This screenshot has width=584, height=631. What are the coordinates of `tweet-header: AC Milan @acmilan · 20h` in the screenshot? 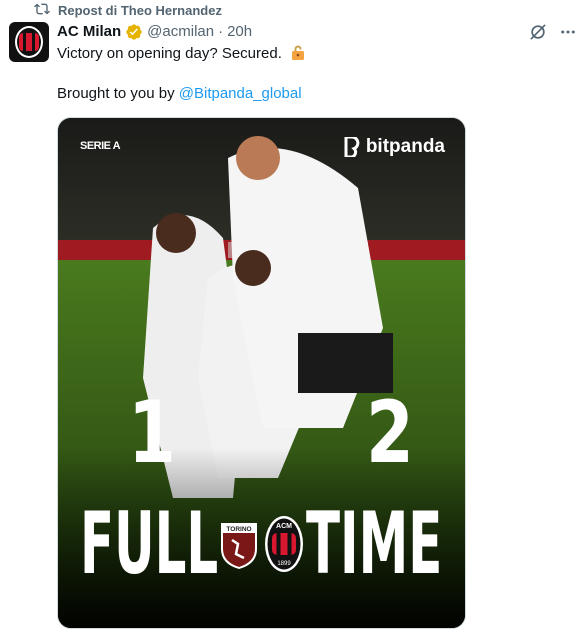 It's located at (154, 32).